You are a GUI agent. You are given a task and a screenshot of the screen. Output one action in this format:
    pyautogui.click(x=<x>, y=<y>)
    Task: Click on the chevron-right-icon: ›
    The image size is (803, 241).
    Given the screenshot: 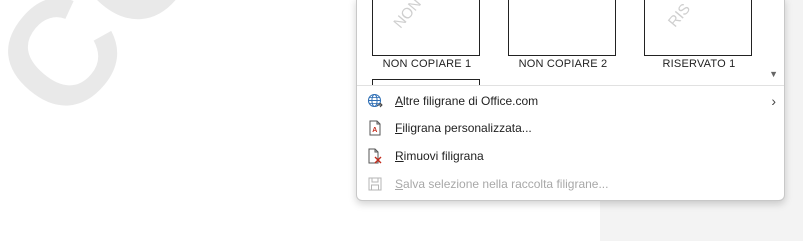 What is the action you would take?
    pyautogui.click(x=773, y=101)
    